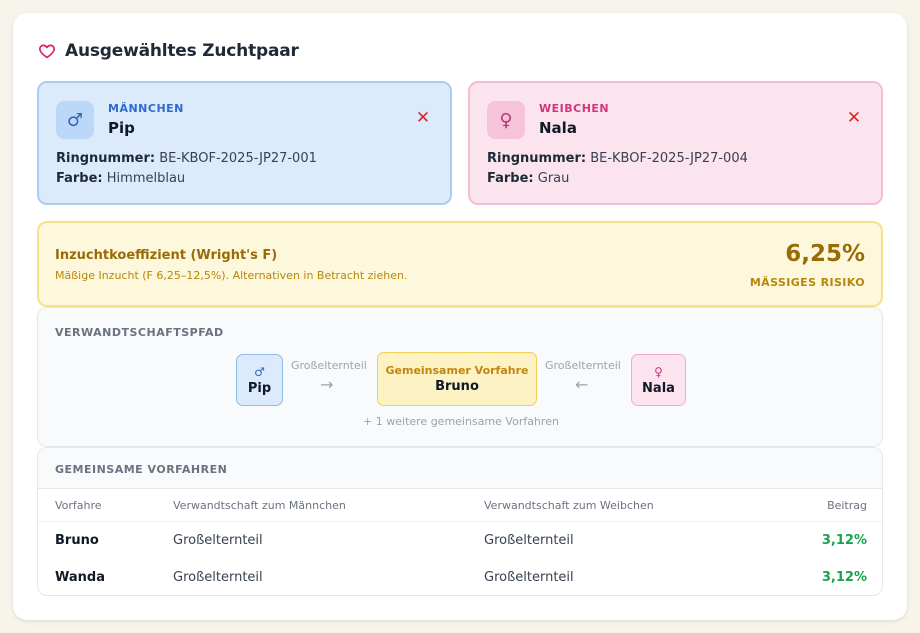  I want to click on more-ancestors-note: + 1 weitere gemeinsame Vorfahren, so click(461, 421).